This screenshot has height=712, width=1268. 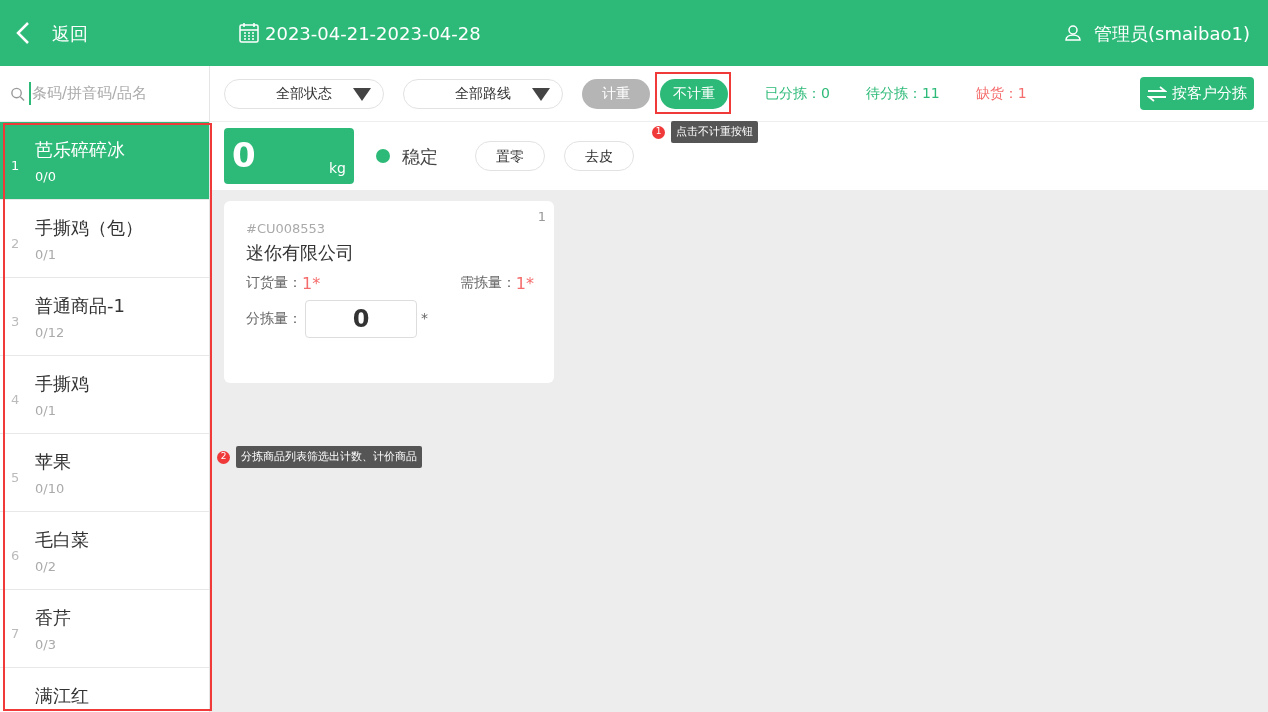 I want to click on swap-icon, so click(x=1157, y=93).